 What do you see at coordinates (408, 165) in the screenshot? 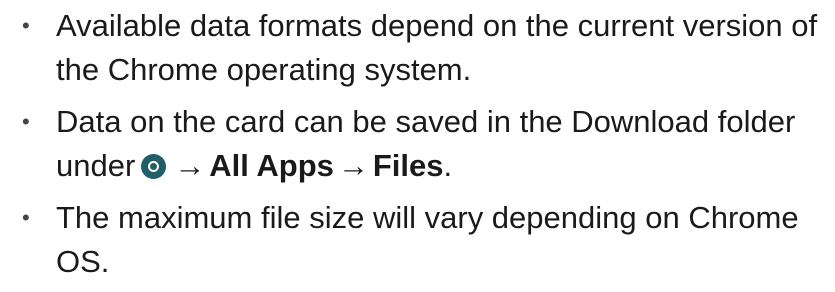
I see `menu-path-files: Files` at bounding box center [408, 165].